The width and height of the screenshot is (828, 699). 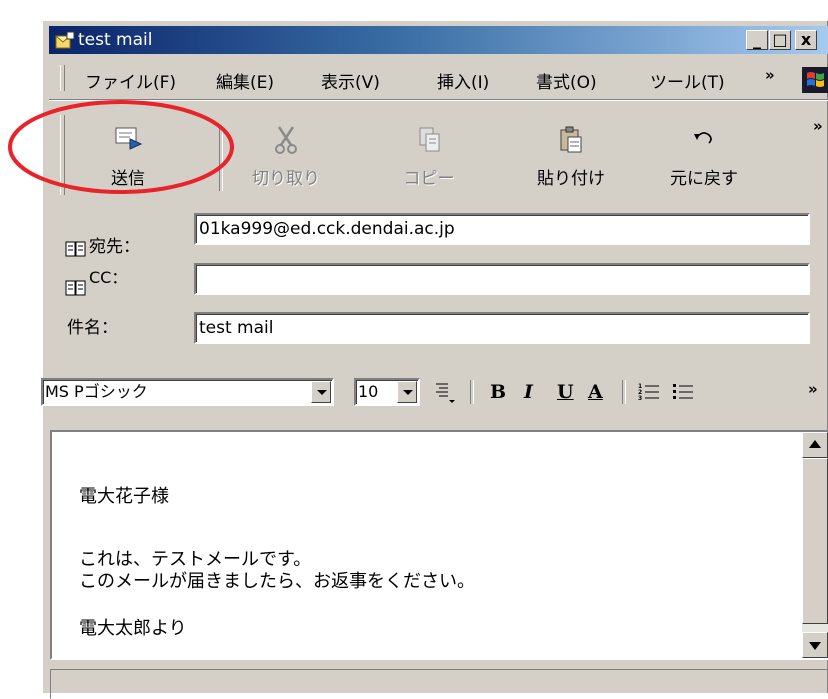 What do you see at coordinates (128, 138) in the screenshot?
I see `send-icon` at bounding box center [128, 138].